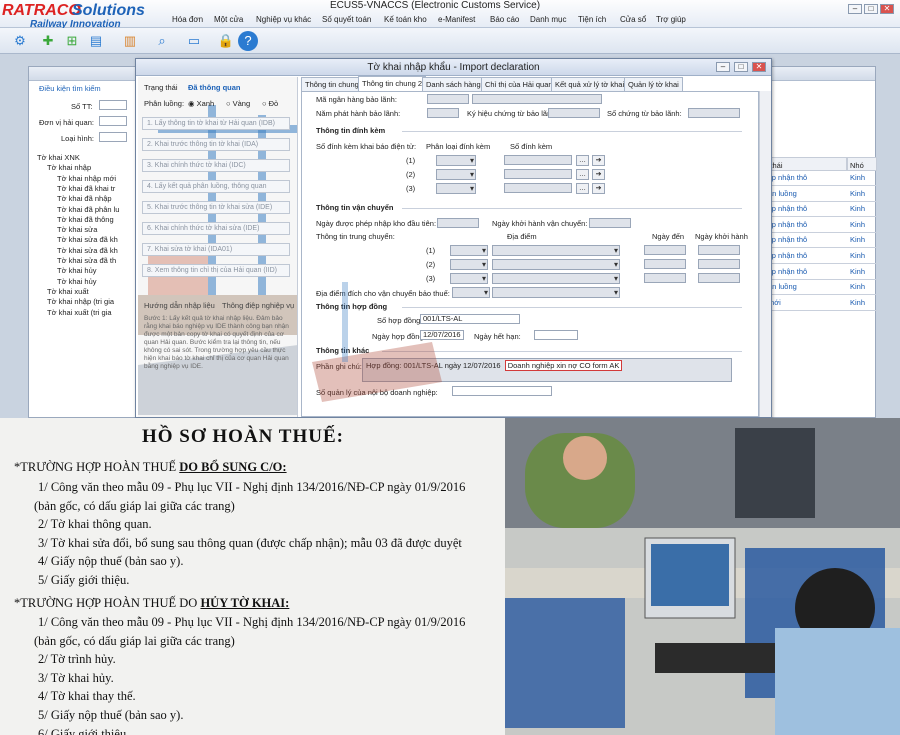 The width and height of the screenshot is (900, 735). I want to click on bank-name-input, so click(537, 99).